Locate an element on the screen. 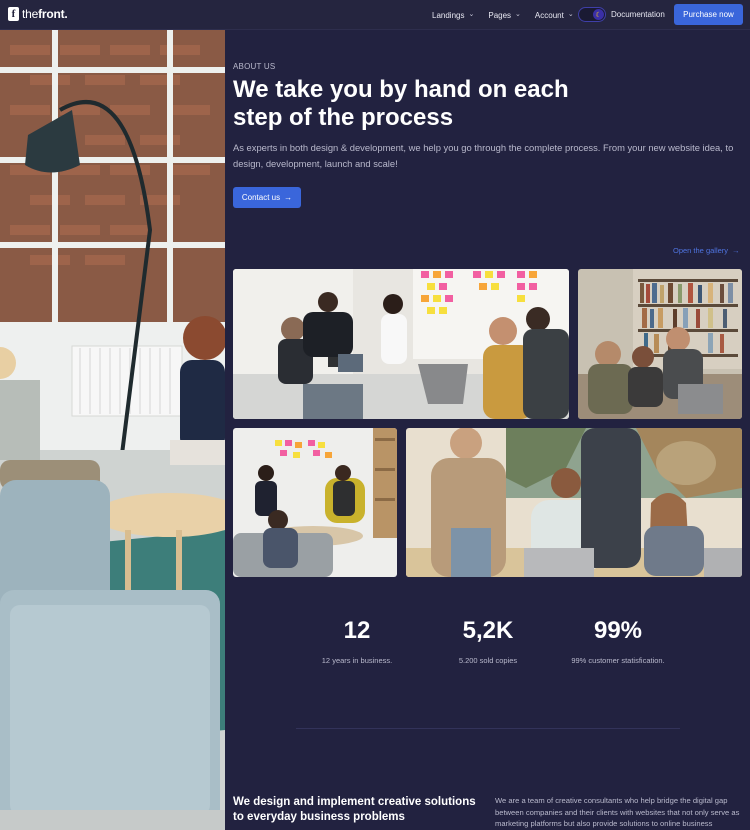 This screenshot has width=750, height=830. gallery-photo-lounge is located at coordinates (315, 502).